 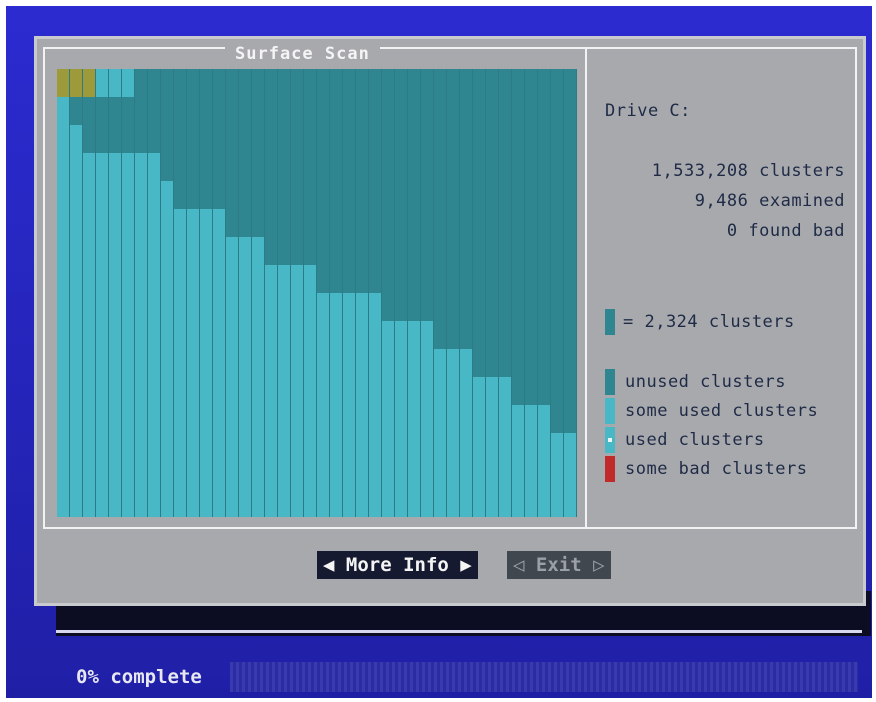 What do you see at coordinates (711, 468) in the screenshot?
I see `legend-item-bad: some bad clusters` at bounding box center [711, 468].